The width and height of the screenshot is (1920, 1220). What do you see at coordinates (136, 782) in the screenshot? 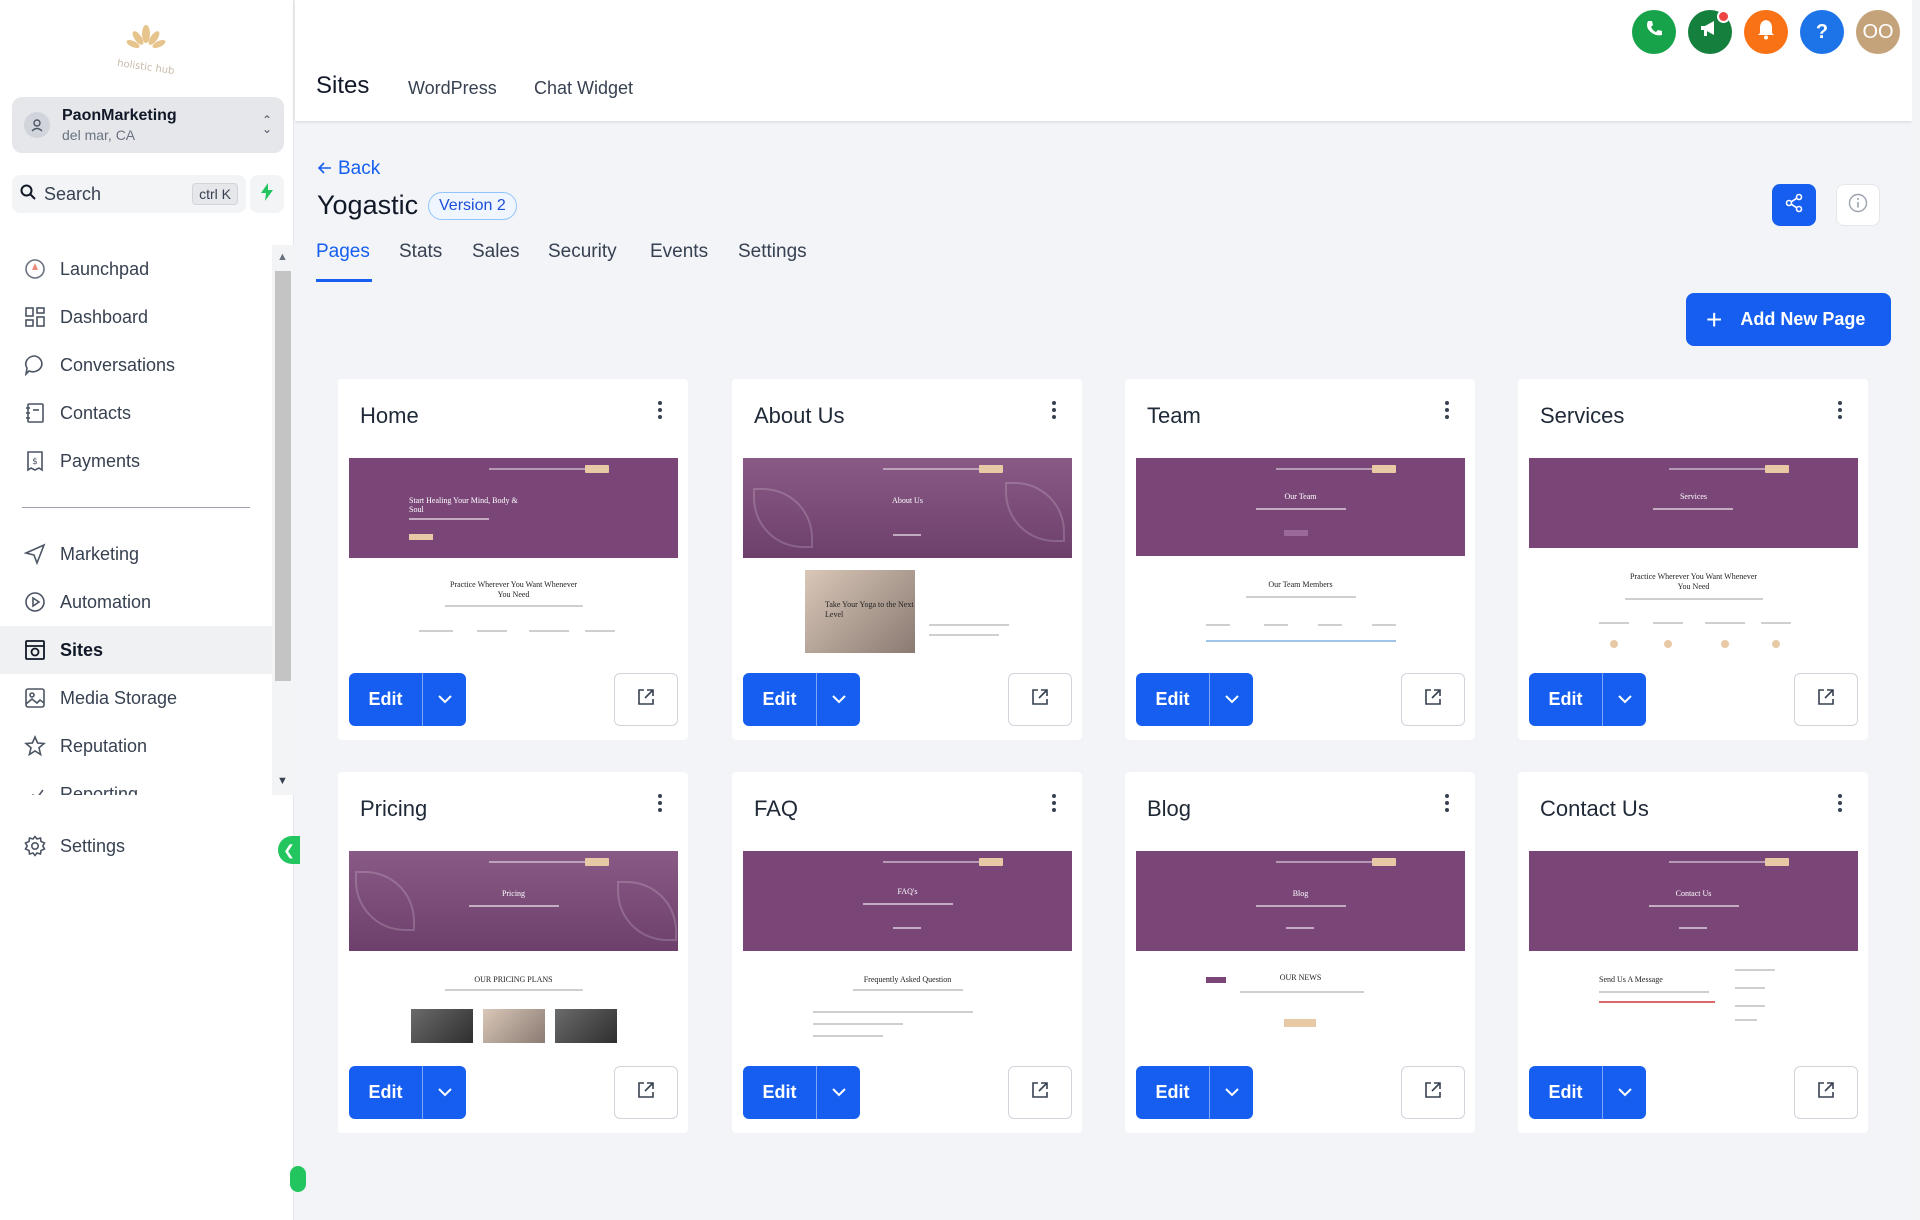
I see `sidebar-item-reporting: Reporting` at bounding box center [136, 782].